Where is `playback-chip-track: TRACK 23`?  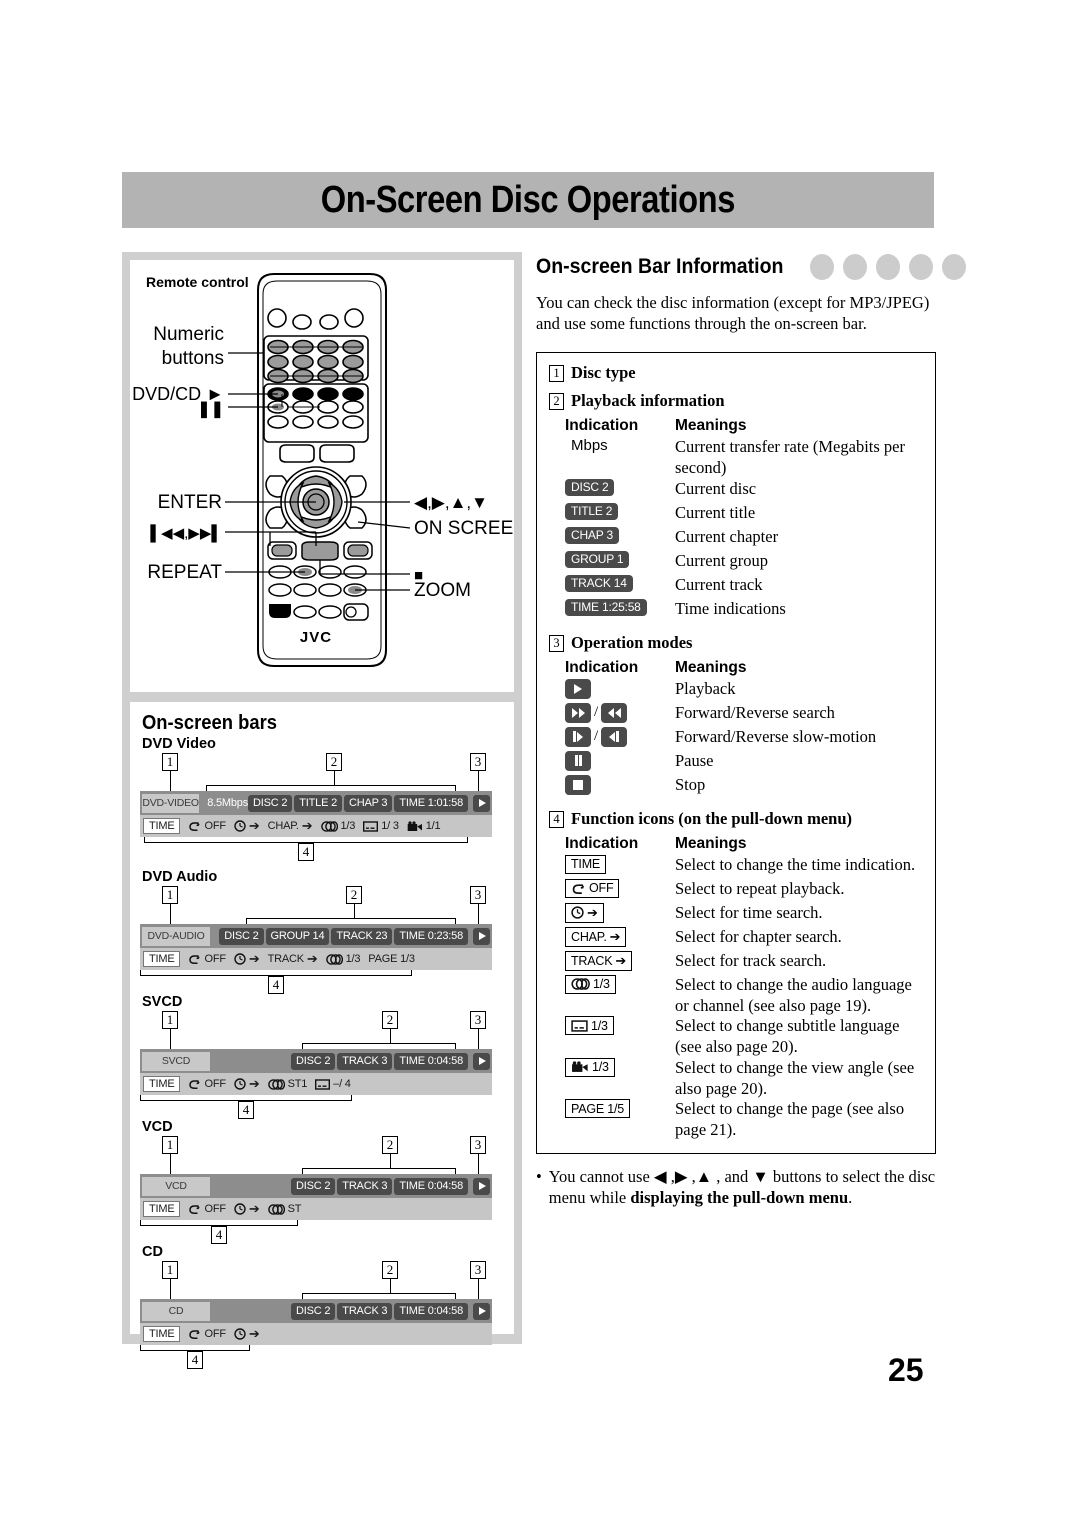 playback-chip-track: TRACK 23 is located at coordinates (362, 936).